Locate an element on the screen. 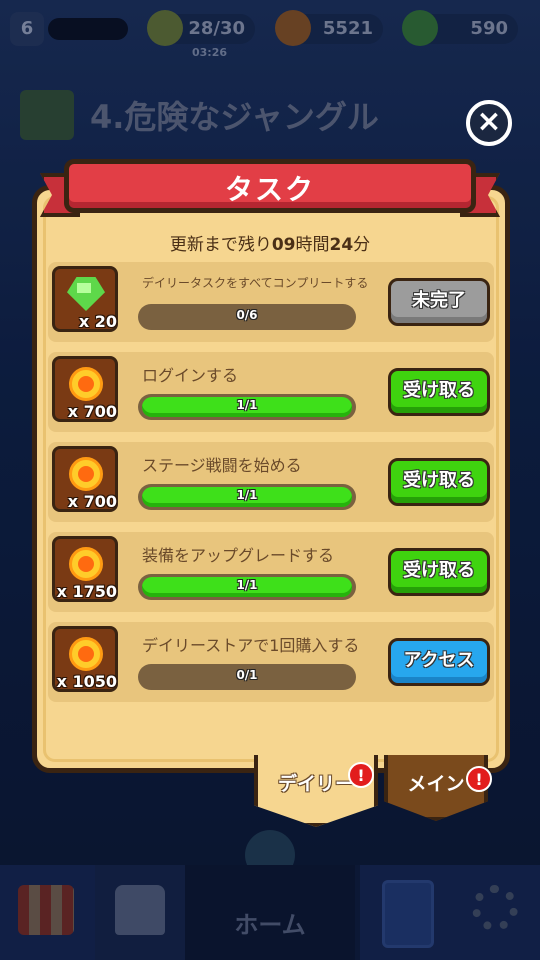  dialog-banner: タスク is located at coordinates (270, 190).